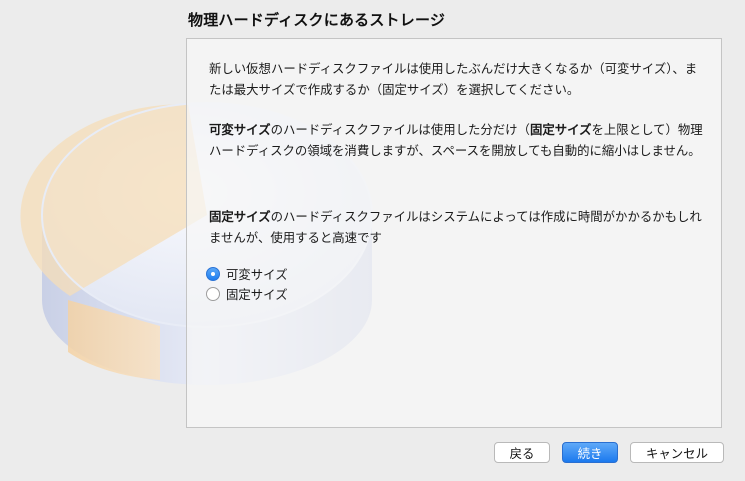 Image resolution: width=745 pixels, height=481 pixels. Describe the element at coordinates (213, 274) in the screenshot. I see `radio-selected-icon` at that location.